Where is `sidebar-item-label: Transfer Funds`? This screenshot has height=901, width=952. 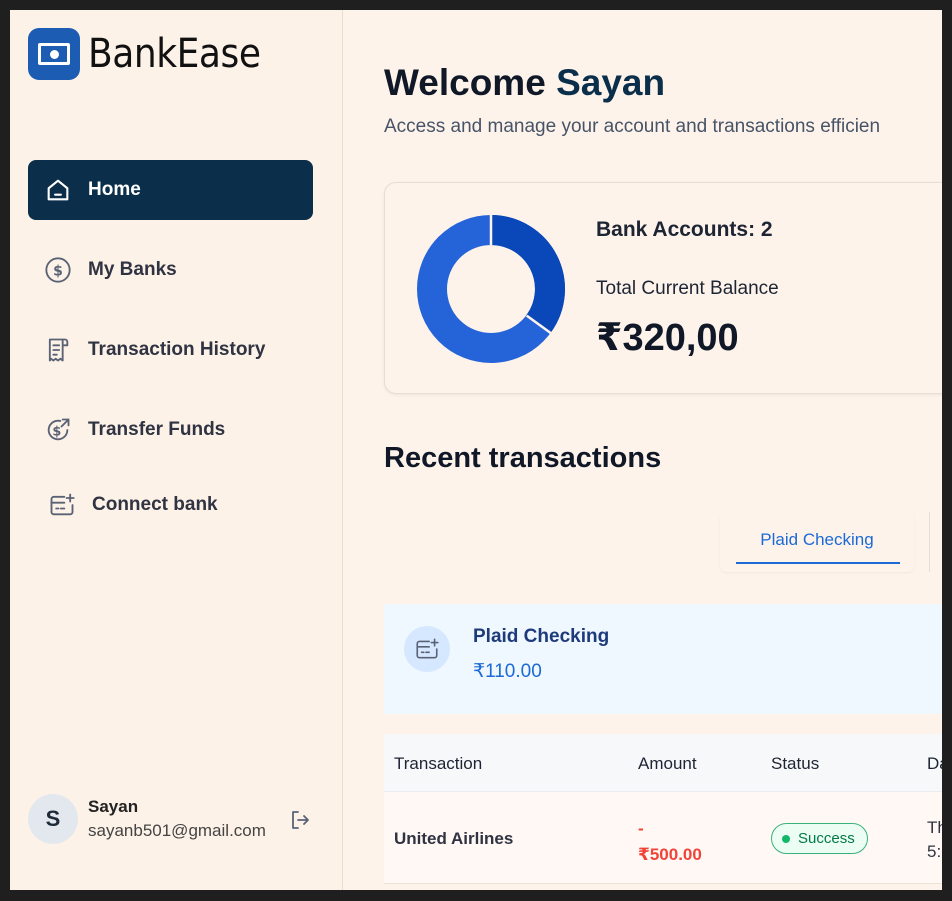
sidebar-item-label: Transfer Funds is located at coordinates (157, 429).